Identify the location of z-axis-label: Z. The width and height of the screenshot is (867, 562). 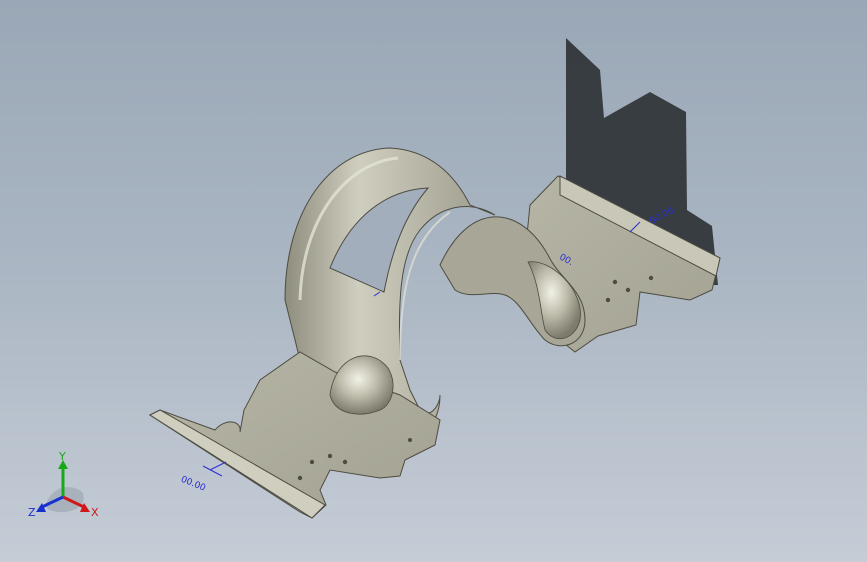
(32, 512).